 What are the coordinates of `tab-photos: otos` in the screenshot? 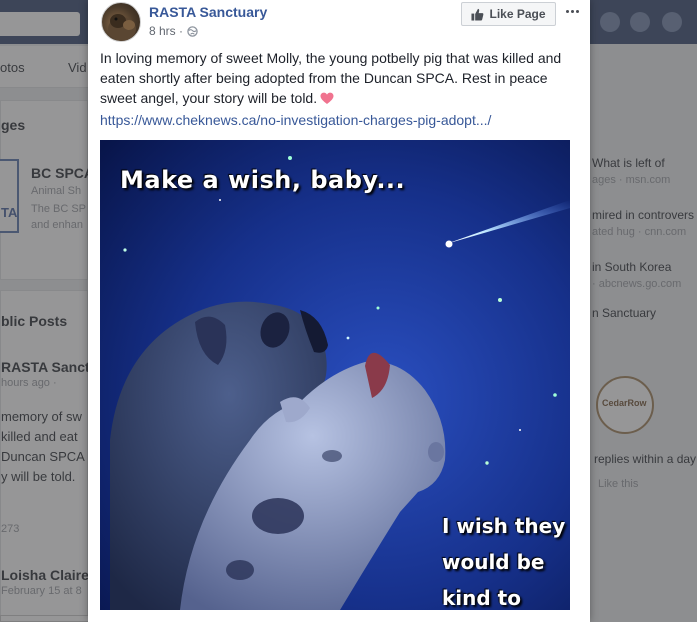 It's located at (12, 67).